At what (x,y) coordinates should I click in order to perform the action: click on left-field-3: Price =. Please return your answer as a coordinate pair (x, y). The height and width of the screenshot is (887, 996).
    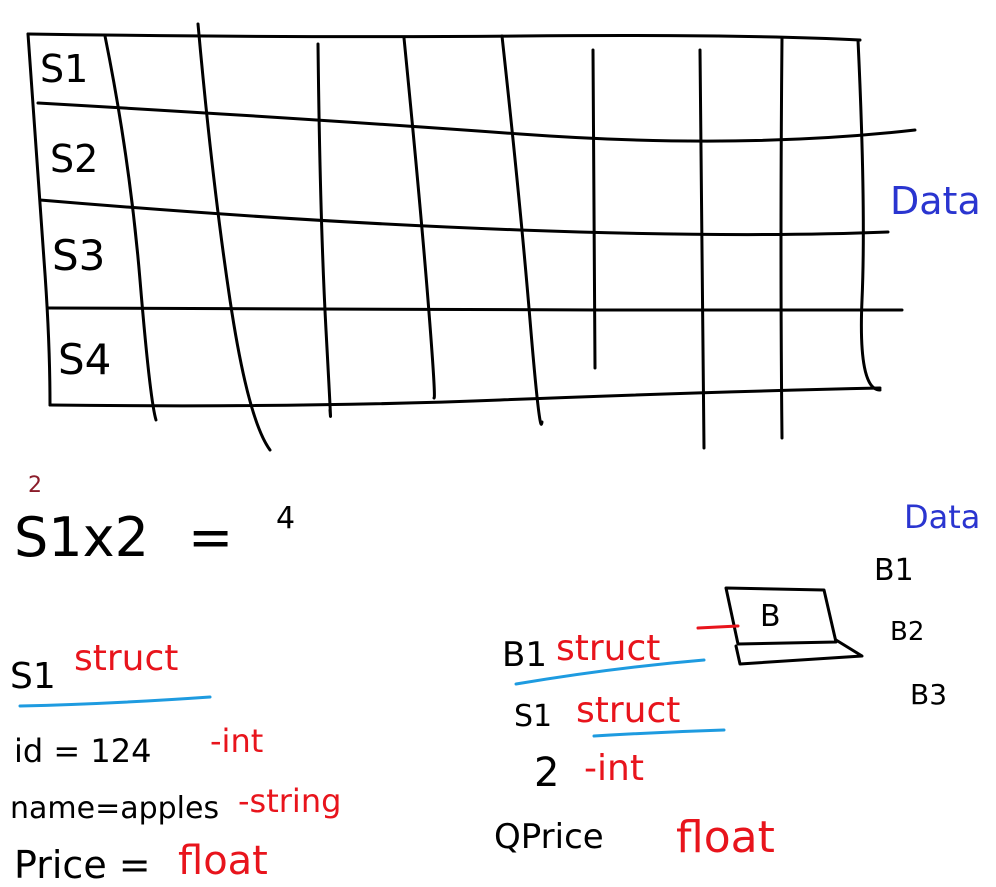
    Looking at the image, I should click on (82, 865).